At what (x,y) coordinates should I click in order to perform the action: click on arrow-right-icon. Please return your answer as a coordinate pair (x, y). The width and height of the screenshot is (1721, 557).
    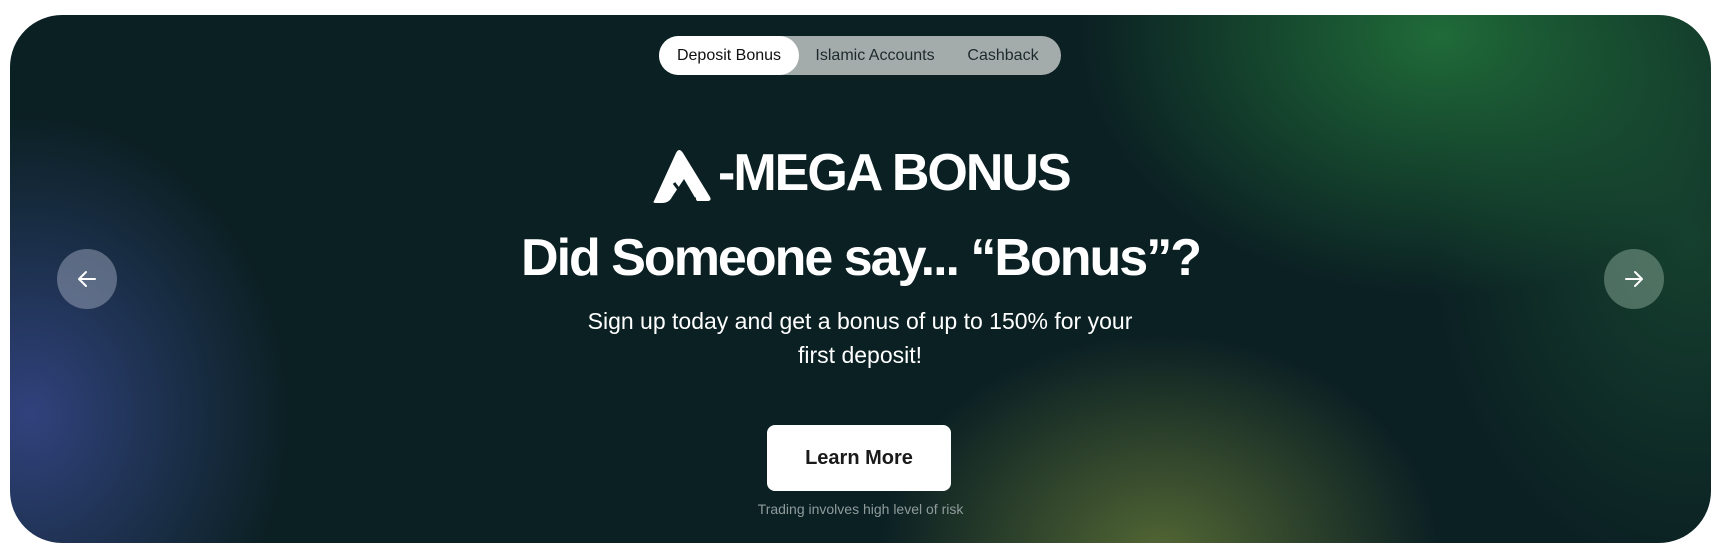
    Looking at the image, I should click on (1634, 279).